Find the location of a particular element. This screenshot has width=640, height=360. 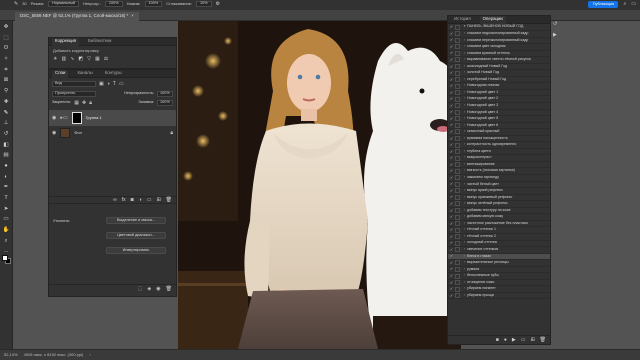

opacity-field: 100% is located at coordinates (113, 4).